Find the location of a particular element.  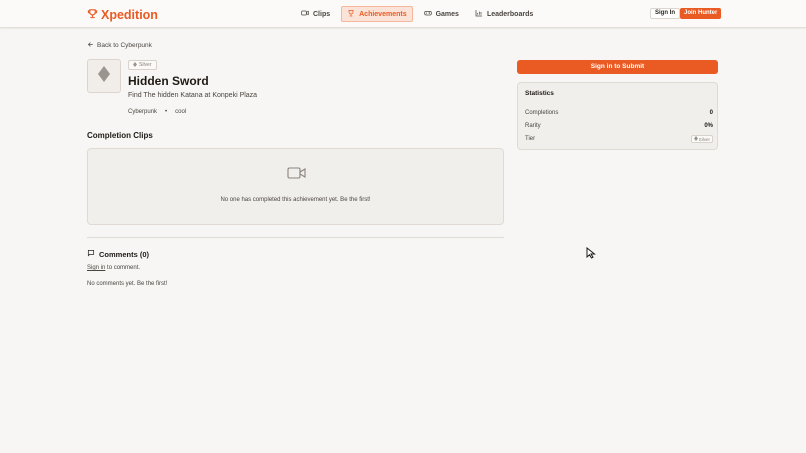

back-link: Back to Cyberpunk is located at coordinates (119, 45).